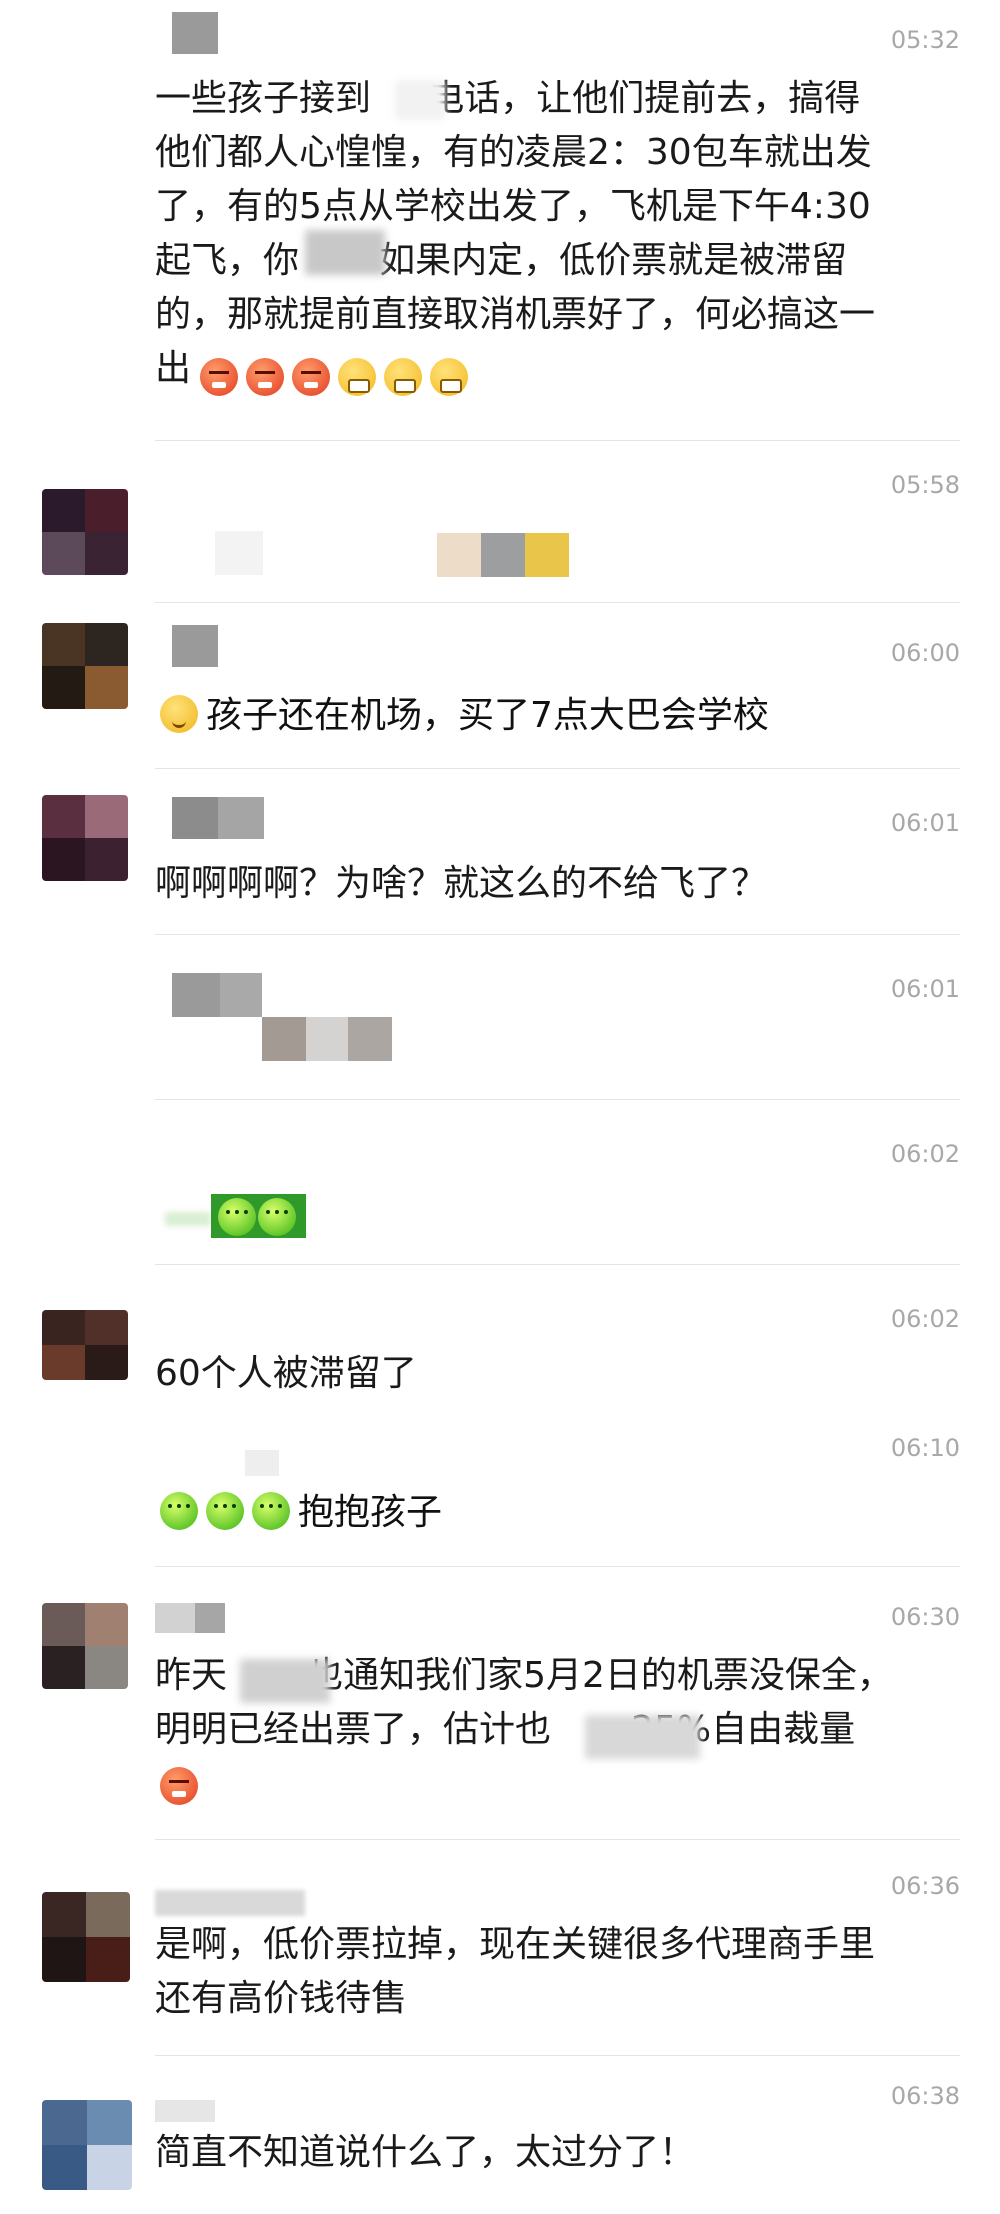 The image size is (1000, 2214). What do you see at coordinates (500, 521) in the screenshot?
I see `comment-2: 05:58` at bounding box center [500, 521].